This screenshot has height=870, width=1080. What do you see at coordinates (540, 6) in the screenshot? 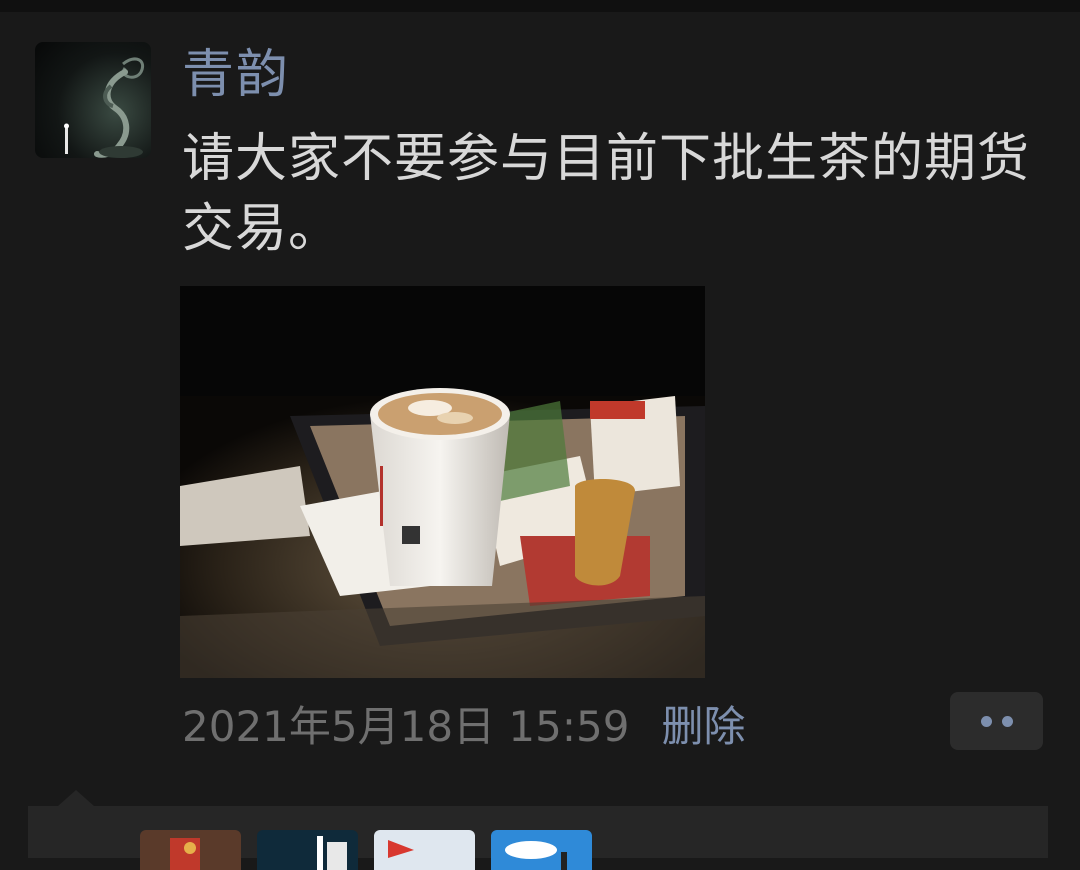
I see `top-bar` at bounding box center [540, 6].